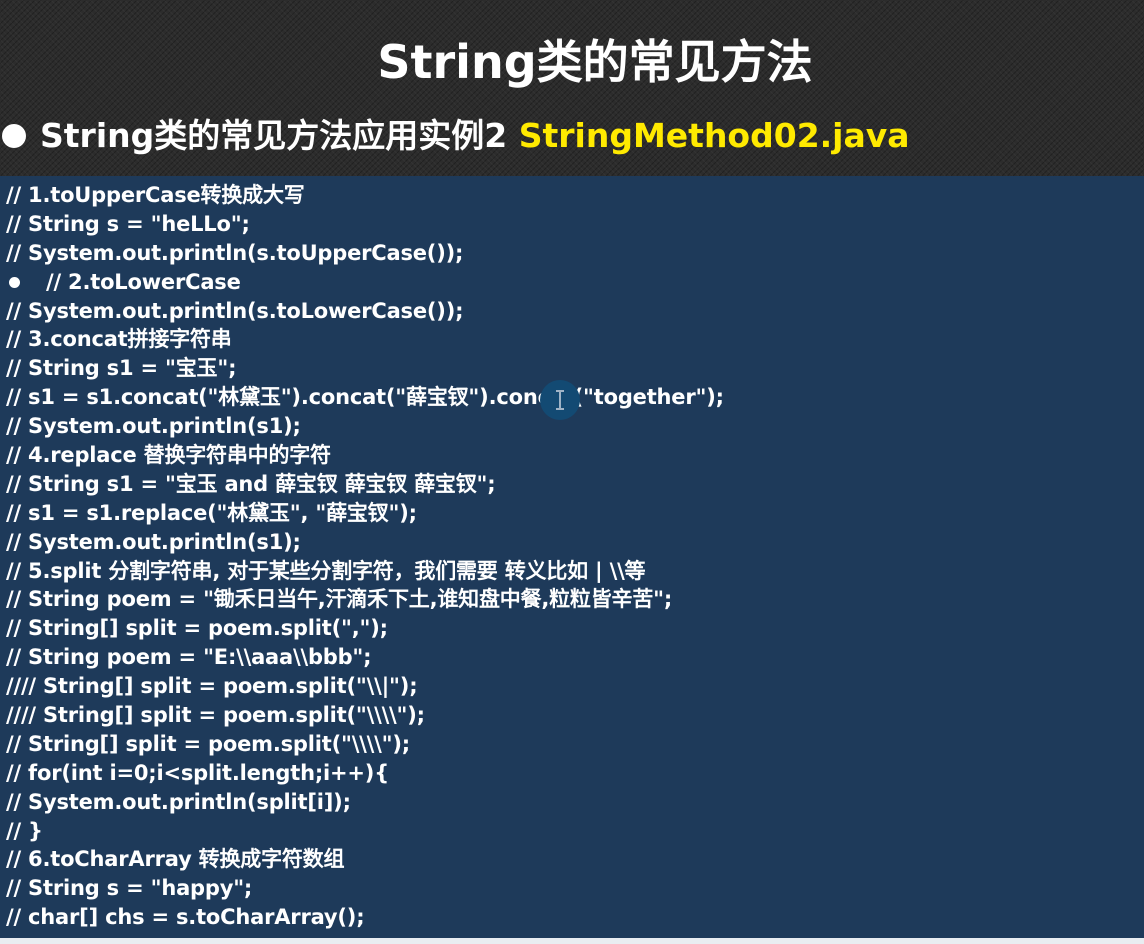 The width and height of the screenshot is (1144, 944). I want to click on code-line: // 4.replace 替换字符串中的字符, so click(365, 455).